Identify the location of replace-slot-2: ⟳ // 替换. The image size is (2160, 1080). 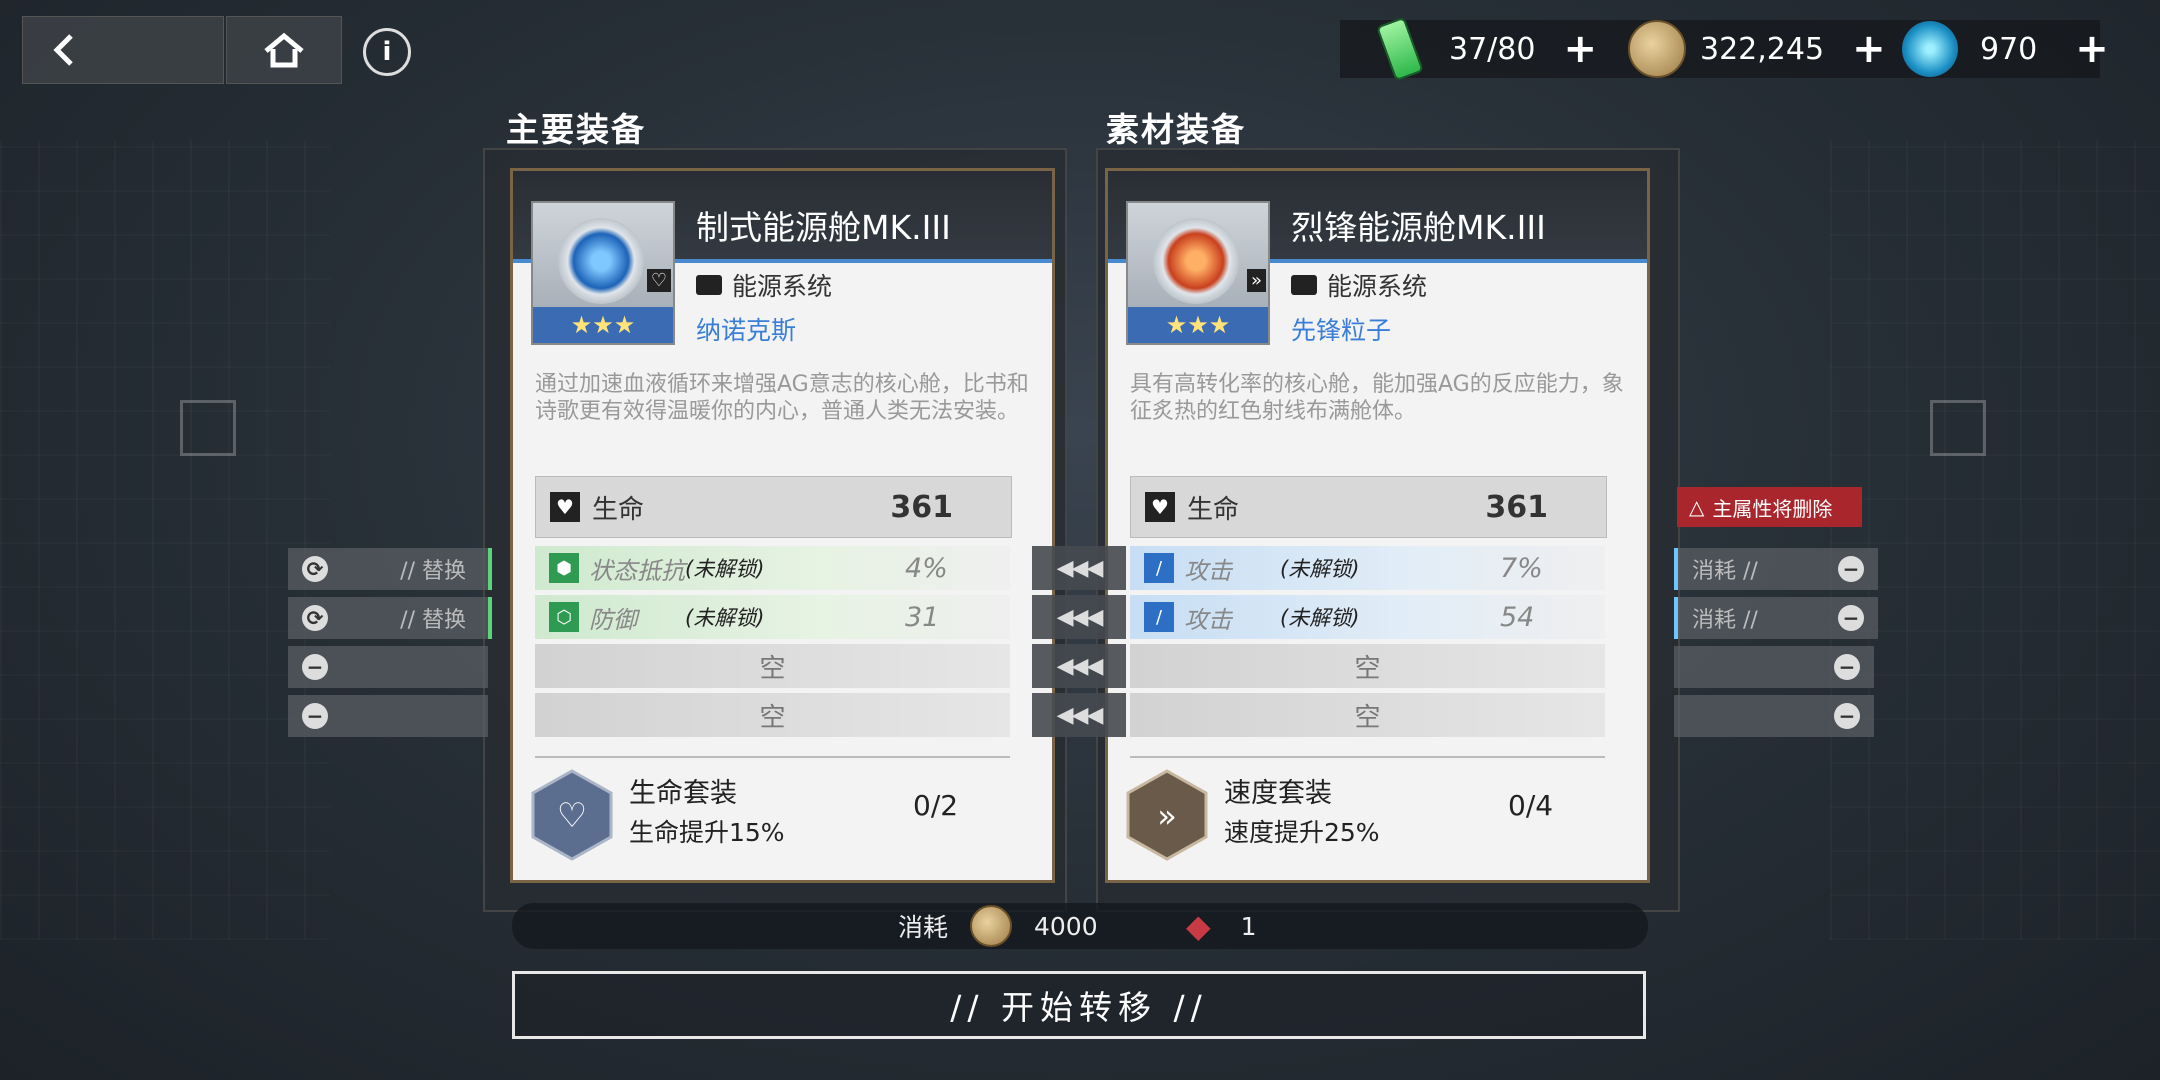
(390, 618).